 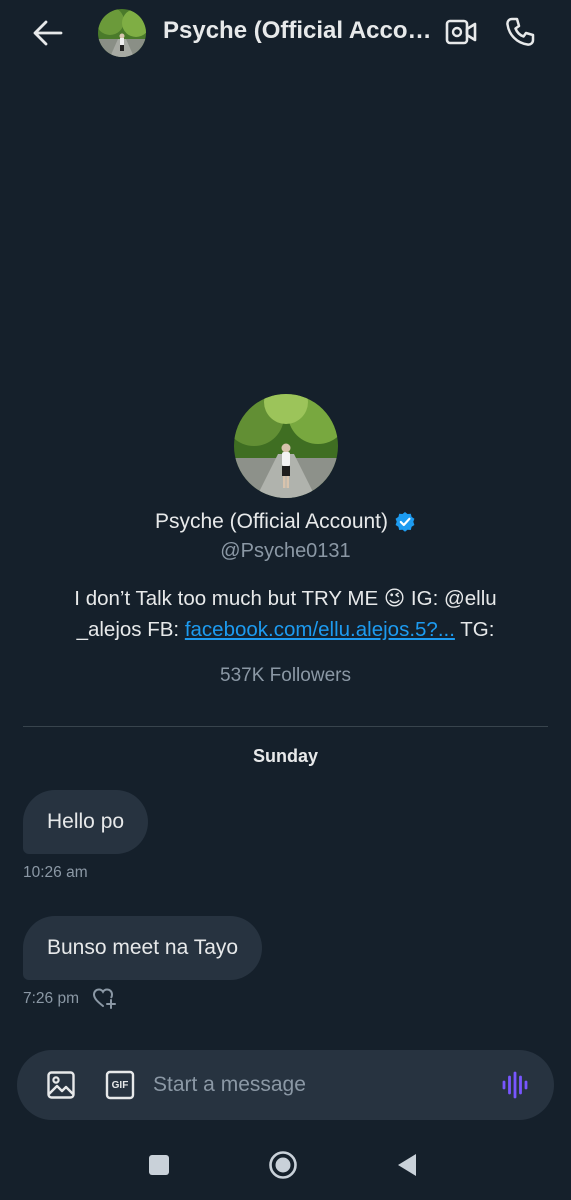 I want to click on header-avatar, so click(x=122, y=33).